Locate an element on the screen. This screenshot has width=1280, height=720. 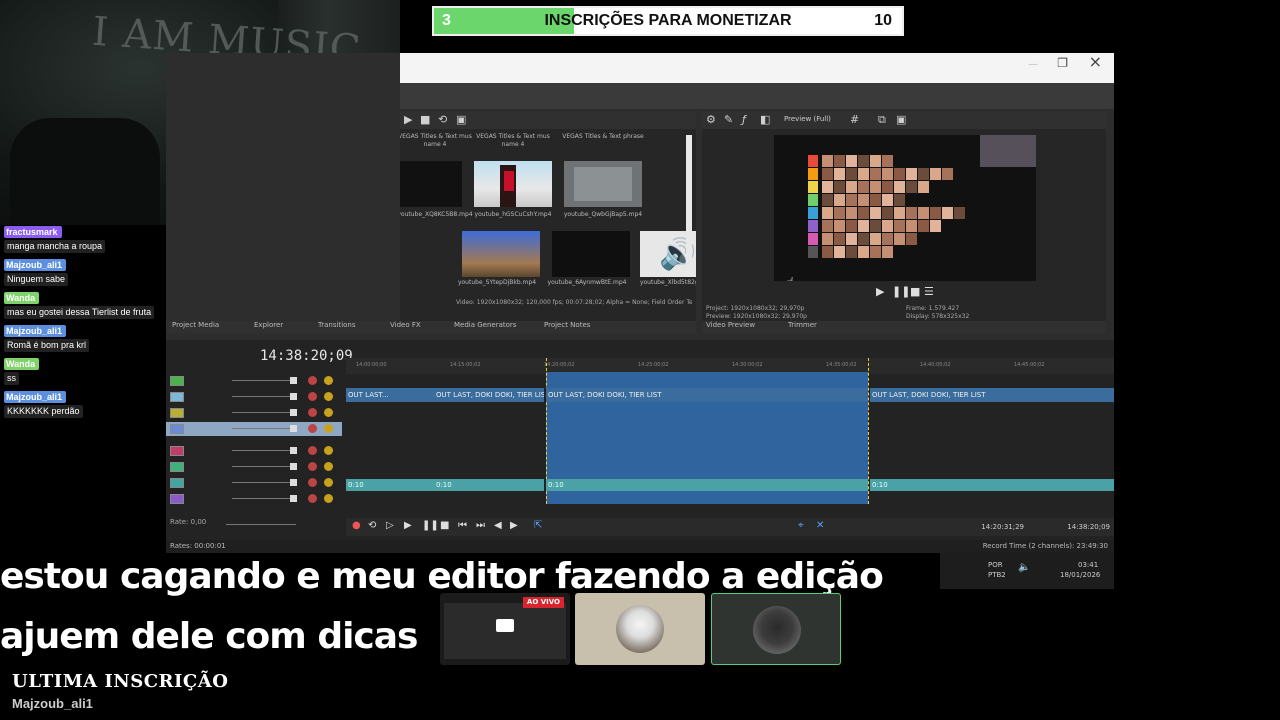
auto-ripple-icon: ✕ is located at coordinates (820, 525).